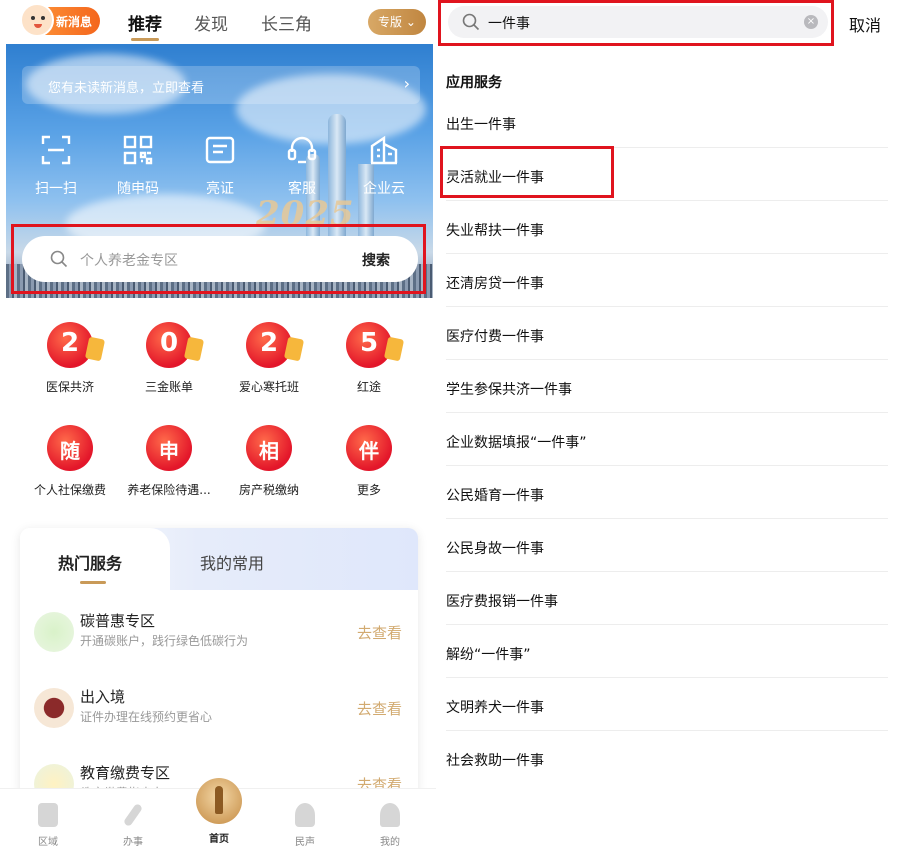 The width and height of the screenshot is (900, 856). What do you see at coordinates (667, 386) in the screenshot?
I see `result-item: 学生参保共济一件事` at bounding box center [667, 386].